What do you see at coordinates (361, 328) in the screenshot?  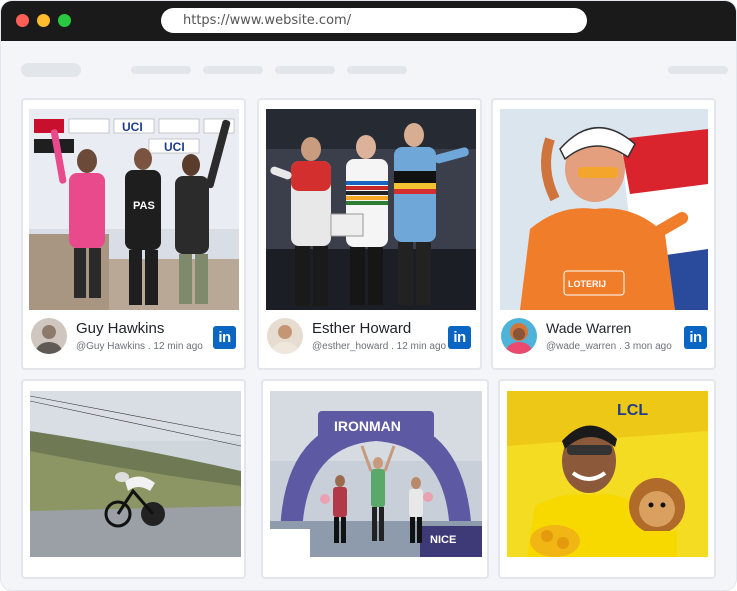 I see `author-name: Esther Howard` at bounding box center [361, 328].